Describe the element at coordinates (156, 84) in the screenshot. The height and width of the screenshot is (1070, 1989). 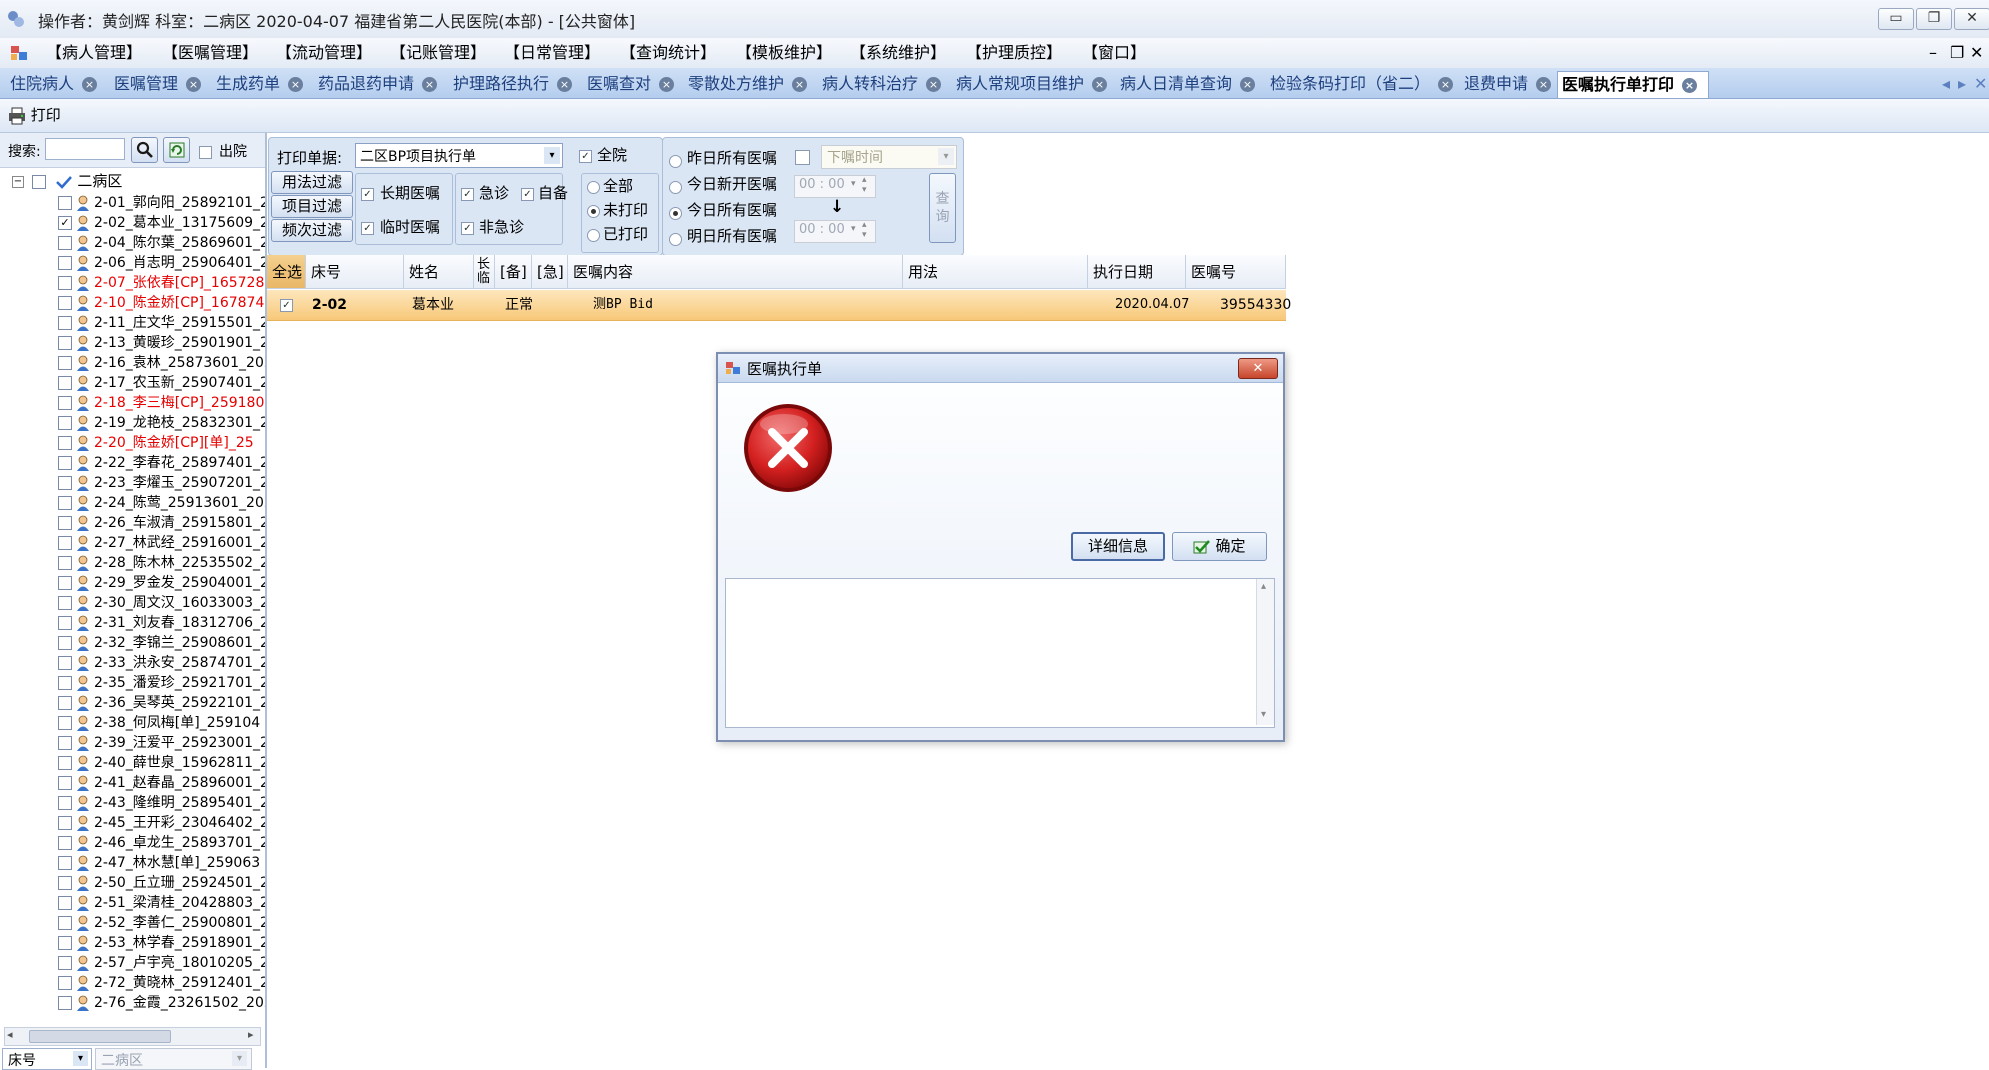
I see `tab-order-management: 医嘱管理 ×` at that location.